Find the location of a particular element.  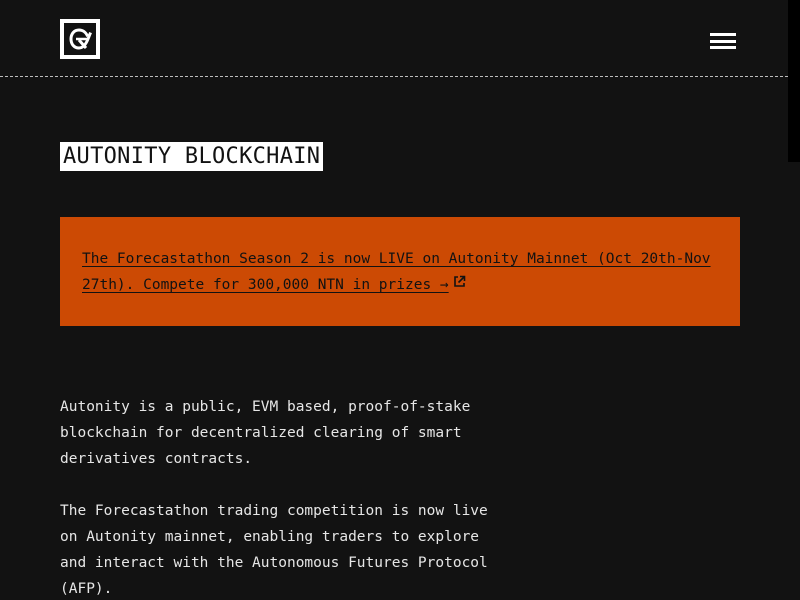

autonity-logo is located at coordinates (80, 39).